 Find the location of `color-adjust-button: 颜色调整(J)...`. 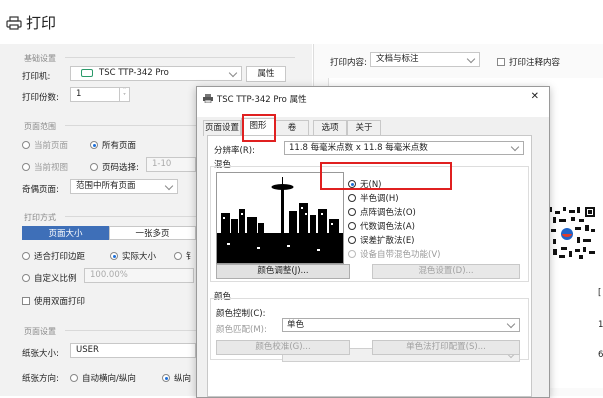

color-adjust-button: 颜色调整(J)... is located at coordinates (283, 271).